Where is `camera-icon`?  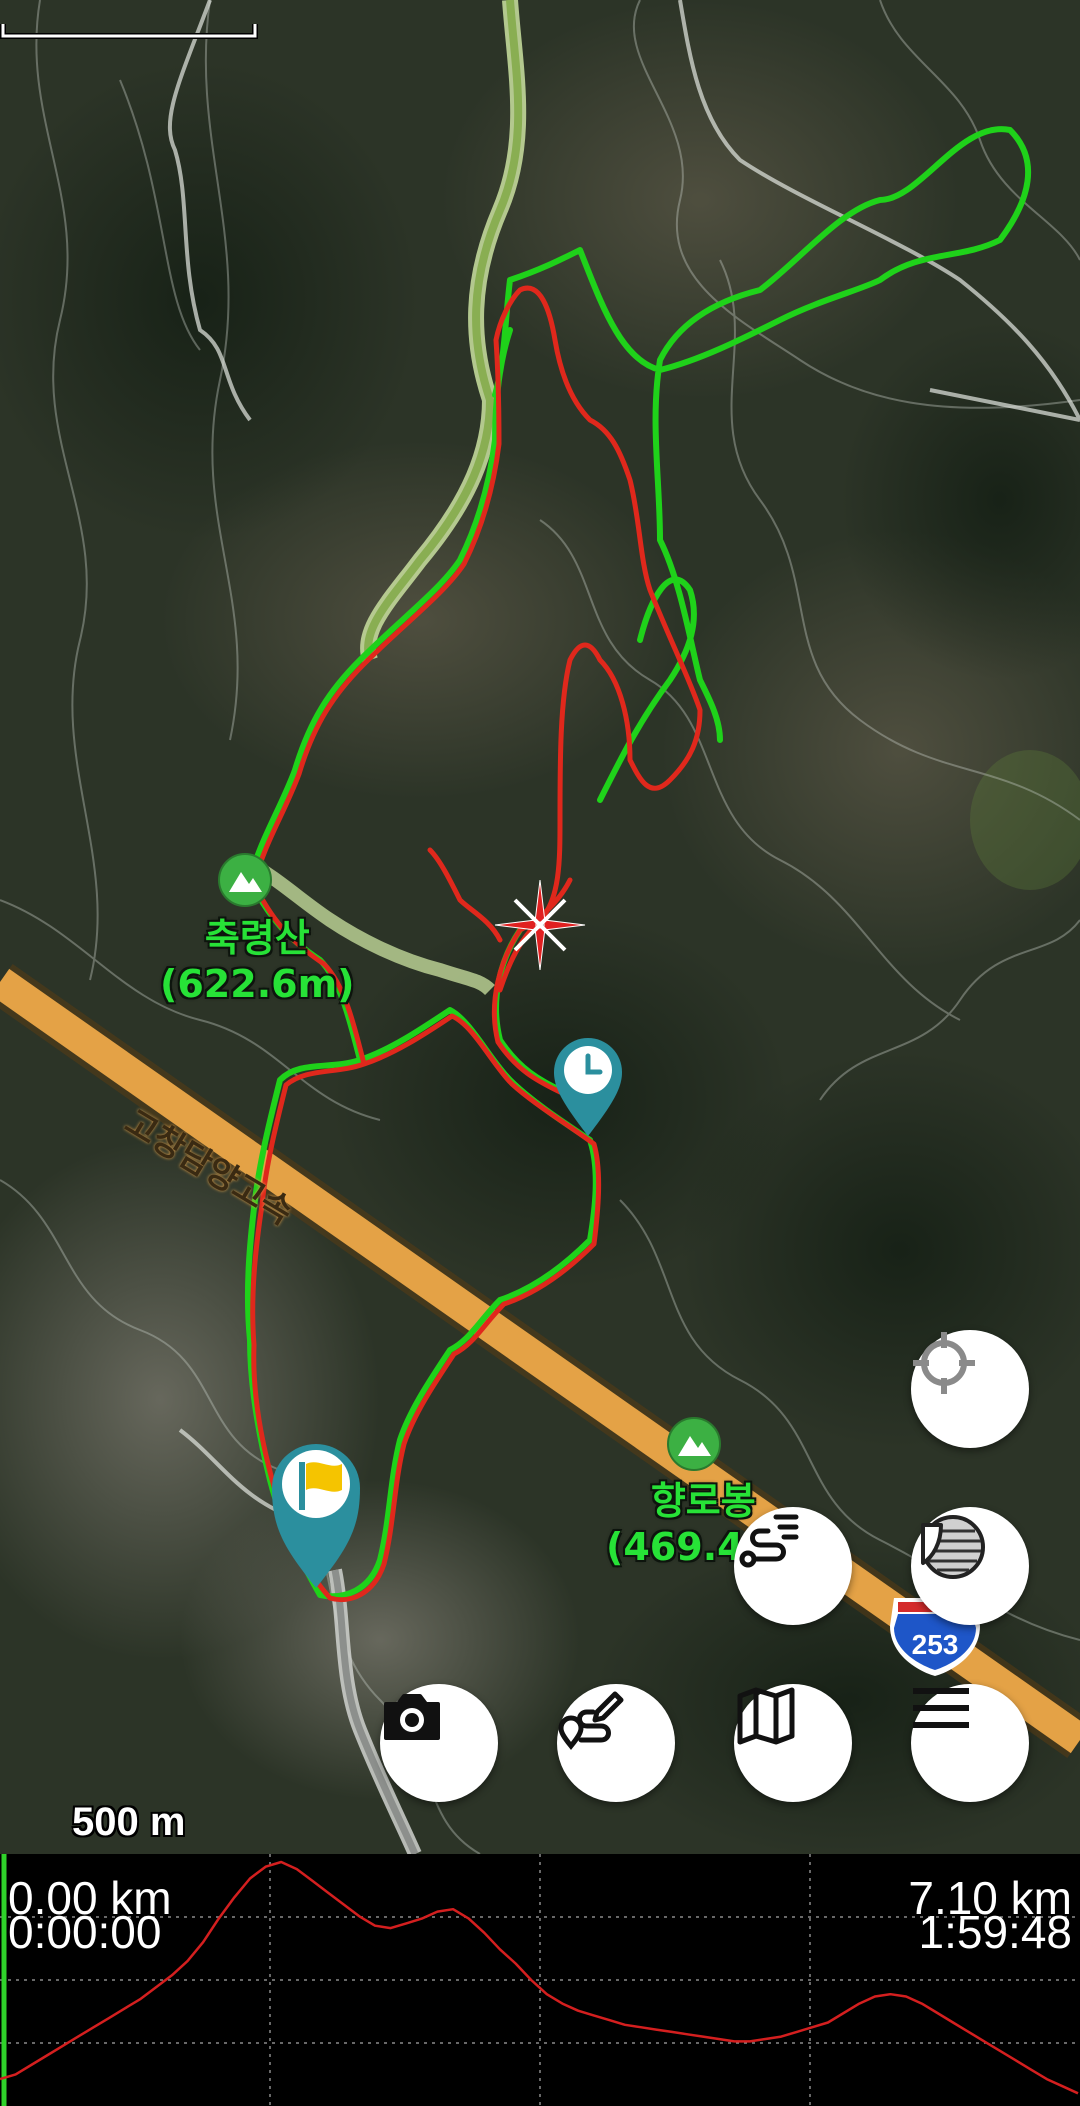 camera-icon is located at coordinates (412, 1717).